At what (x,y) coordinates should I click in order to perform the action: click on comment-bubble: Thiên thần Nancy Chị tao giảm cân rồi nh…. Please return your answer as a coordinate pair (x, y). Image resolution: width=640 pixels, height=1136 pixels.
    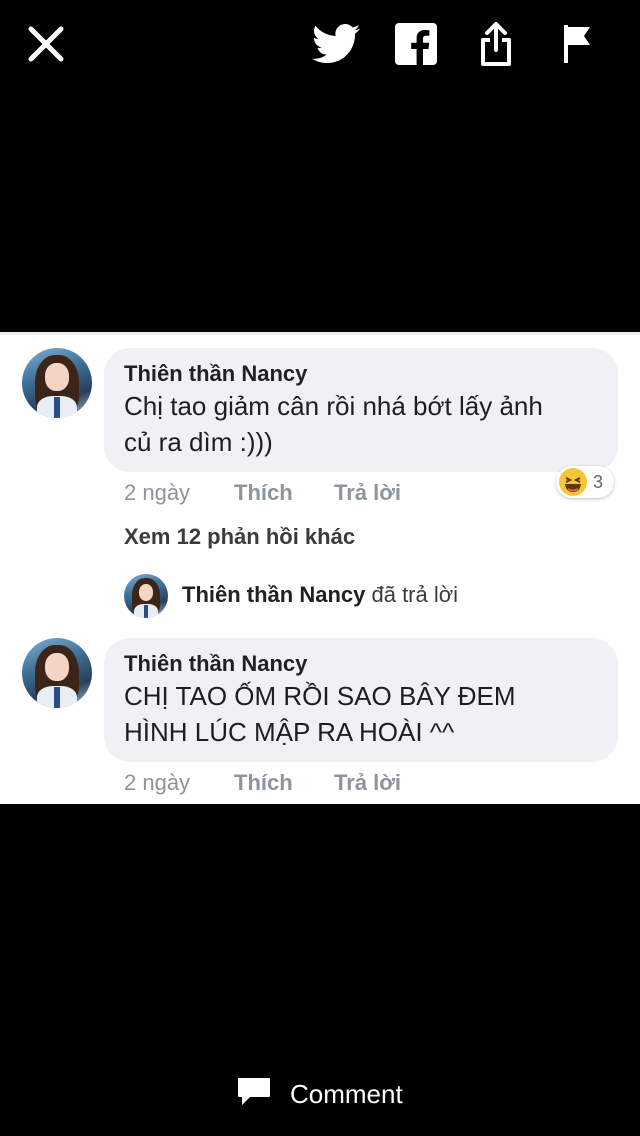
    Looking at the image, I should click on (361, 410).